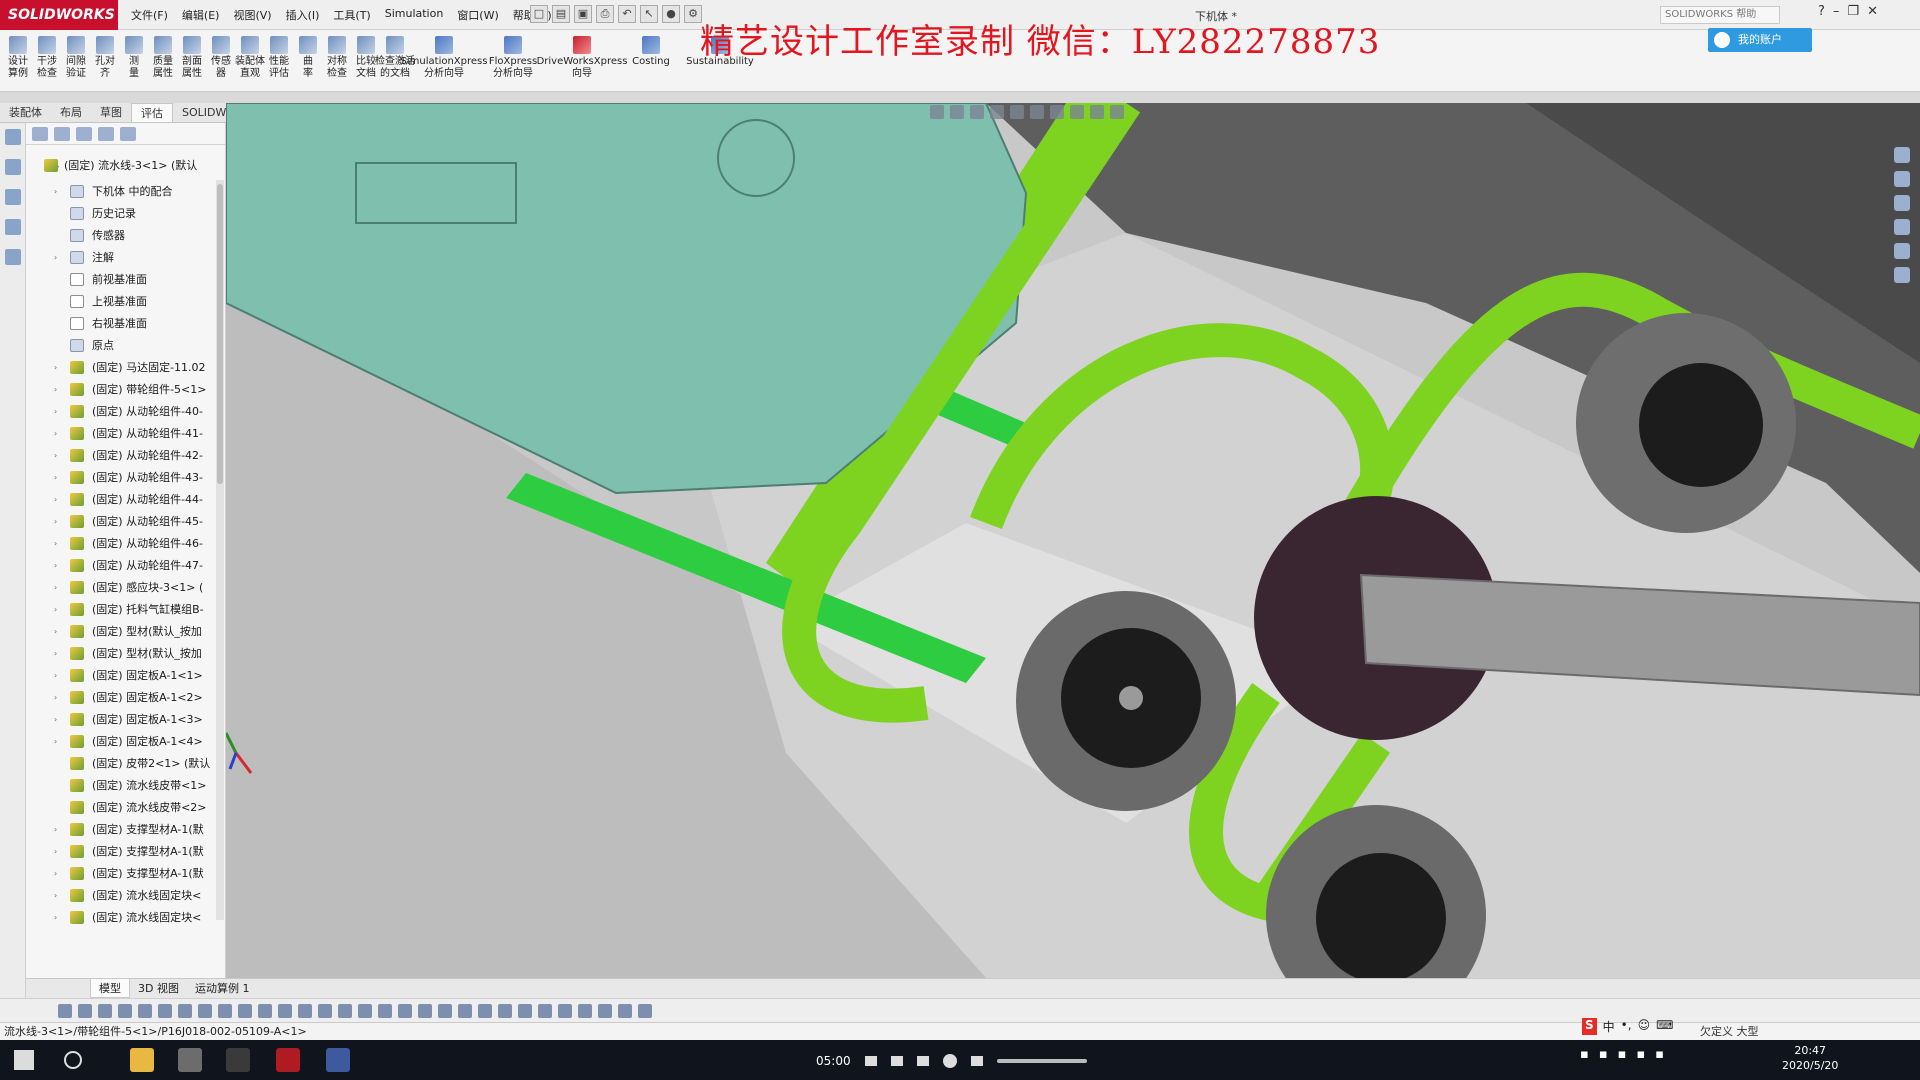 The image size is (1920, 1080). What do you see at coordinates (1584, 1054) in the screenshot?
I see `network-icon: ▪` at bounding box center [1584, 1054].